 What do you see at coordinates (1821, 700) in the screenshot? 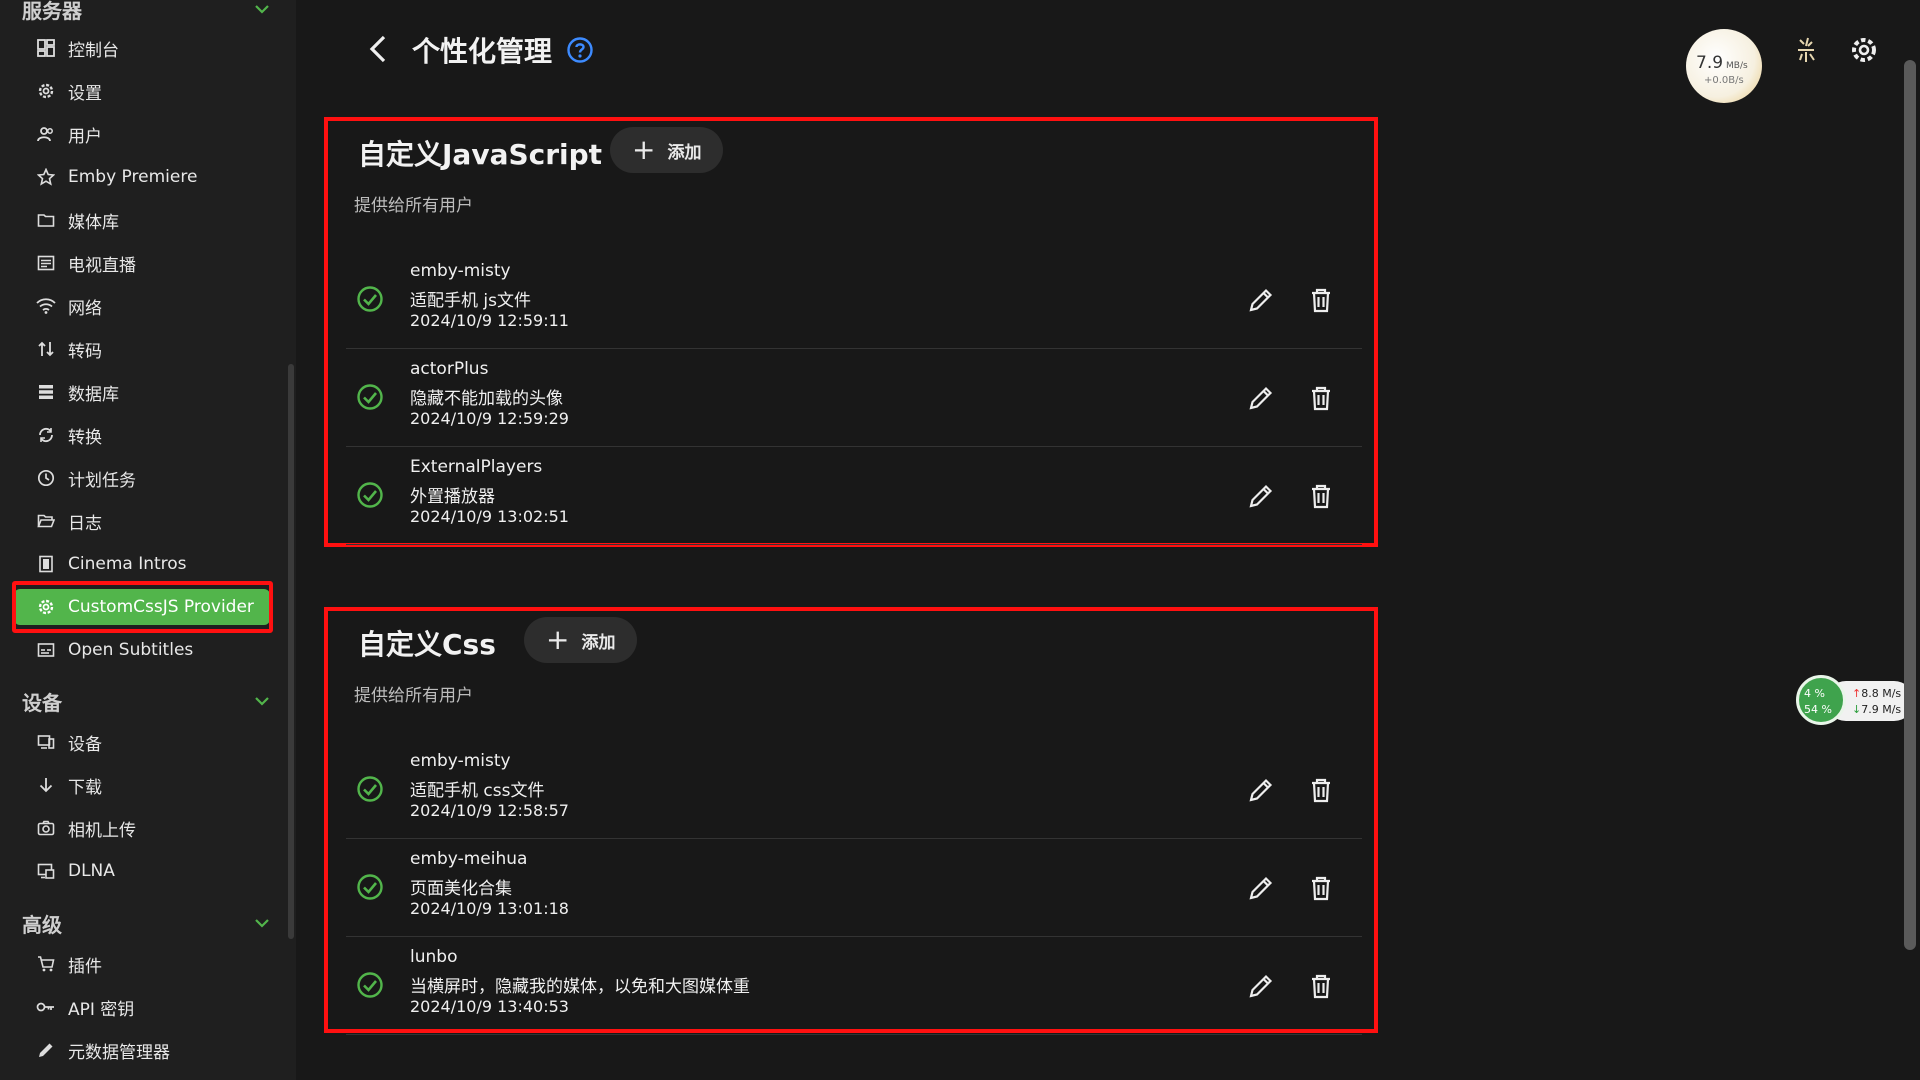
I see `usage-circle` at bounding box center [1821, 700].